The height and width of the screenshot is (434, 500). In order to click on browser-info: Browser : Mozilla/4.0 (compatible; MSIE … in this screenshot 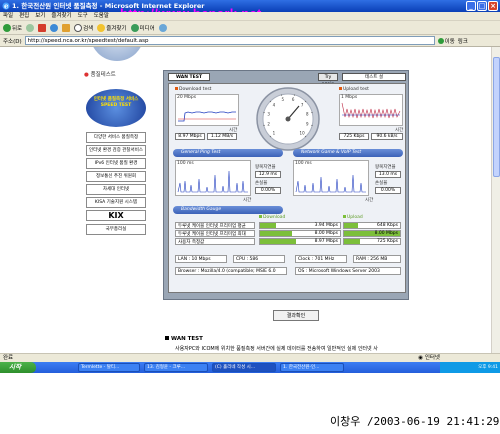, I will do `click(231, 271)`.